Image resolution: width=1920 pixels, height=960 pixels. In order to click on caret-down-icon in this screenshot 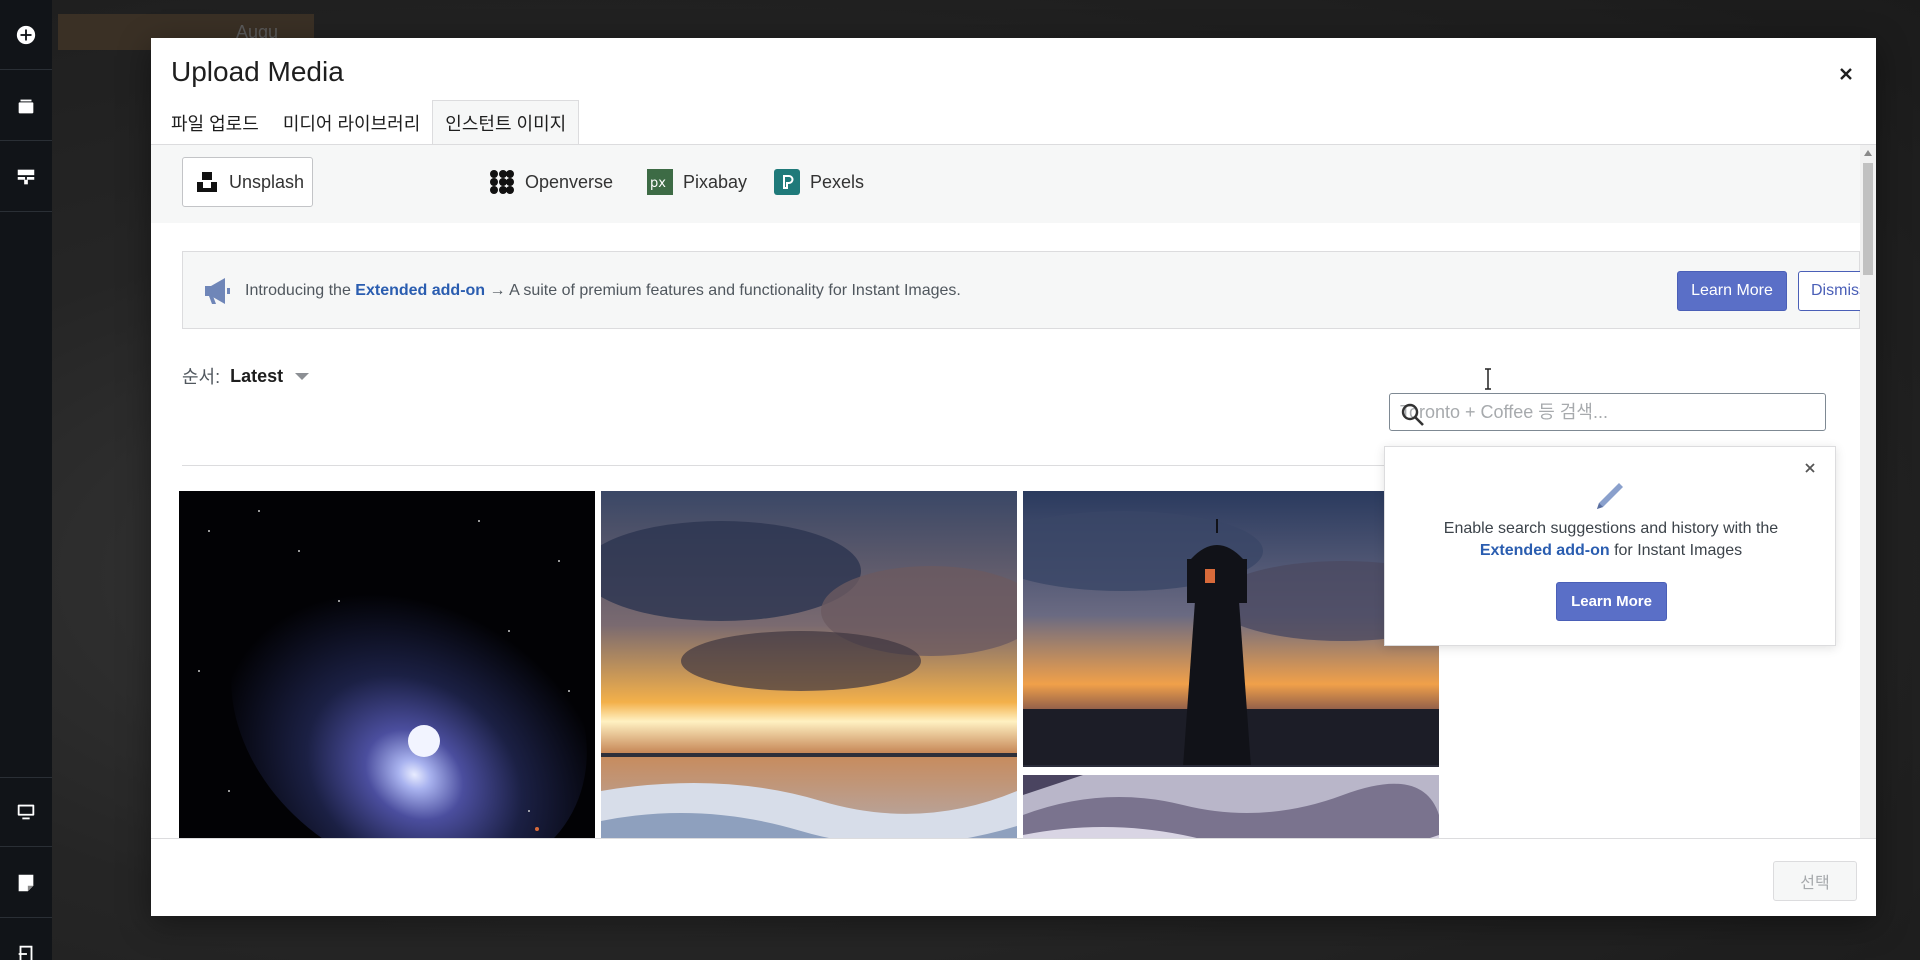, I will do `click(302, 376)`.